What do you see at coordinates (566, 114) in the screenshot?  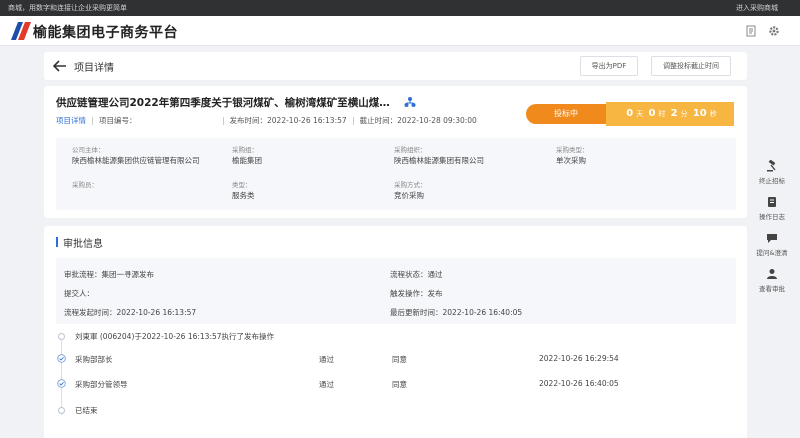 I see `status-badge: 投标中` at bounding box center [566, 114].